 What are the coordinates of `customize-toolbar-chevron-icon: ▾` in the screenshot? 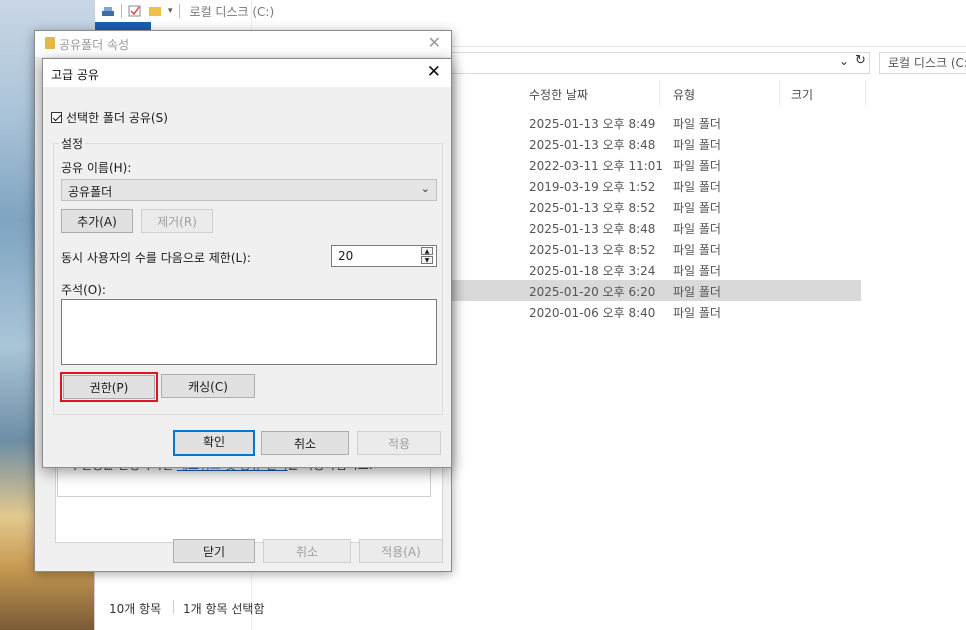 It's located at (170, 11).